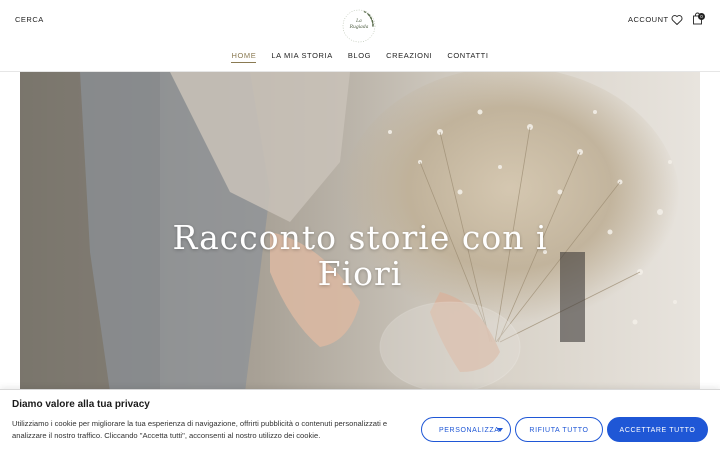 Image resolution: width=720 pixels, height=450 pixels. I want to click on nav-item-blog: BLOG, so click(359, 57).